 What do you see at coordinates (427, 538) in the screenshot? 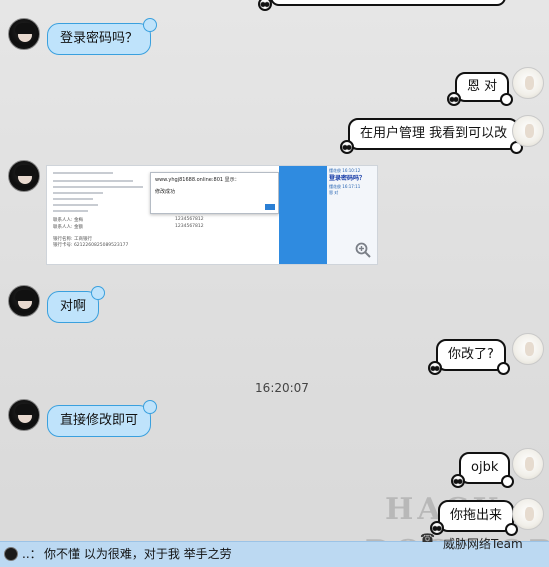
I see `wechat-logo-icon: ☎` at bounding box center [427, 538].